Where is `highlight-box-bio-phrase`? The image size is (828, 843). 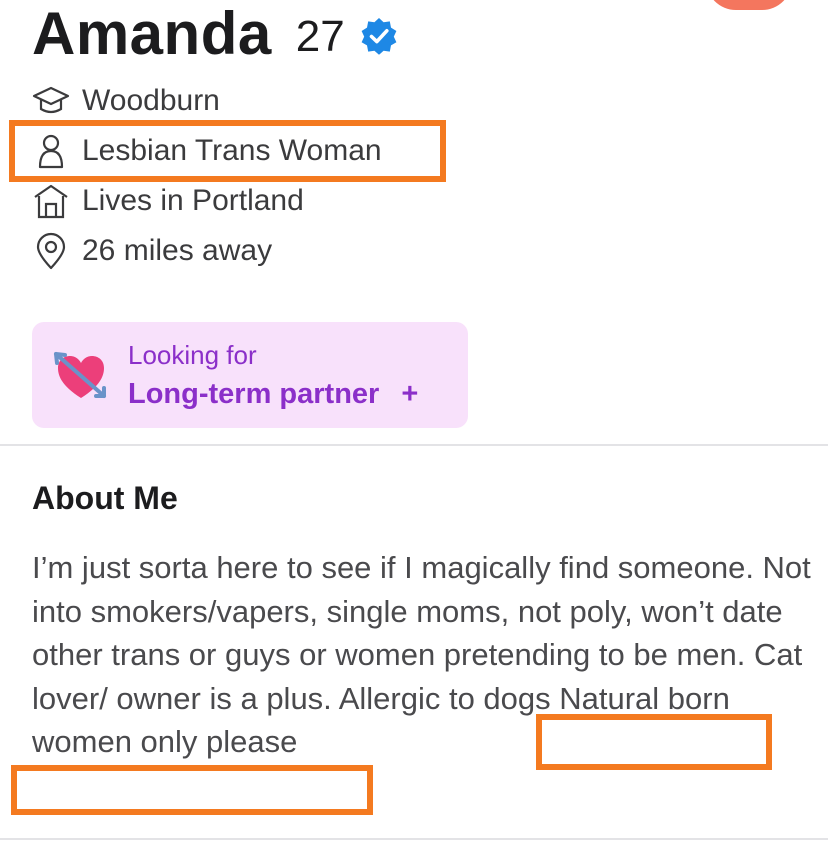
highlight-box-bio-phrase is located at coordinates (654, 742).